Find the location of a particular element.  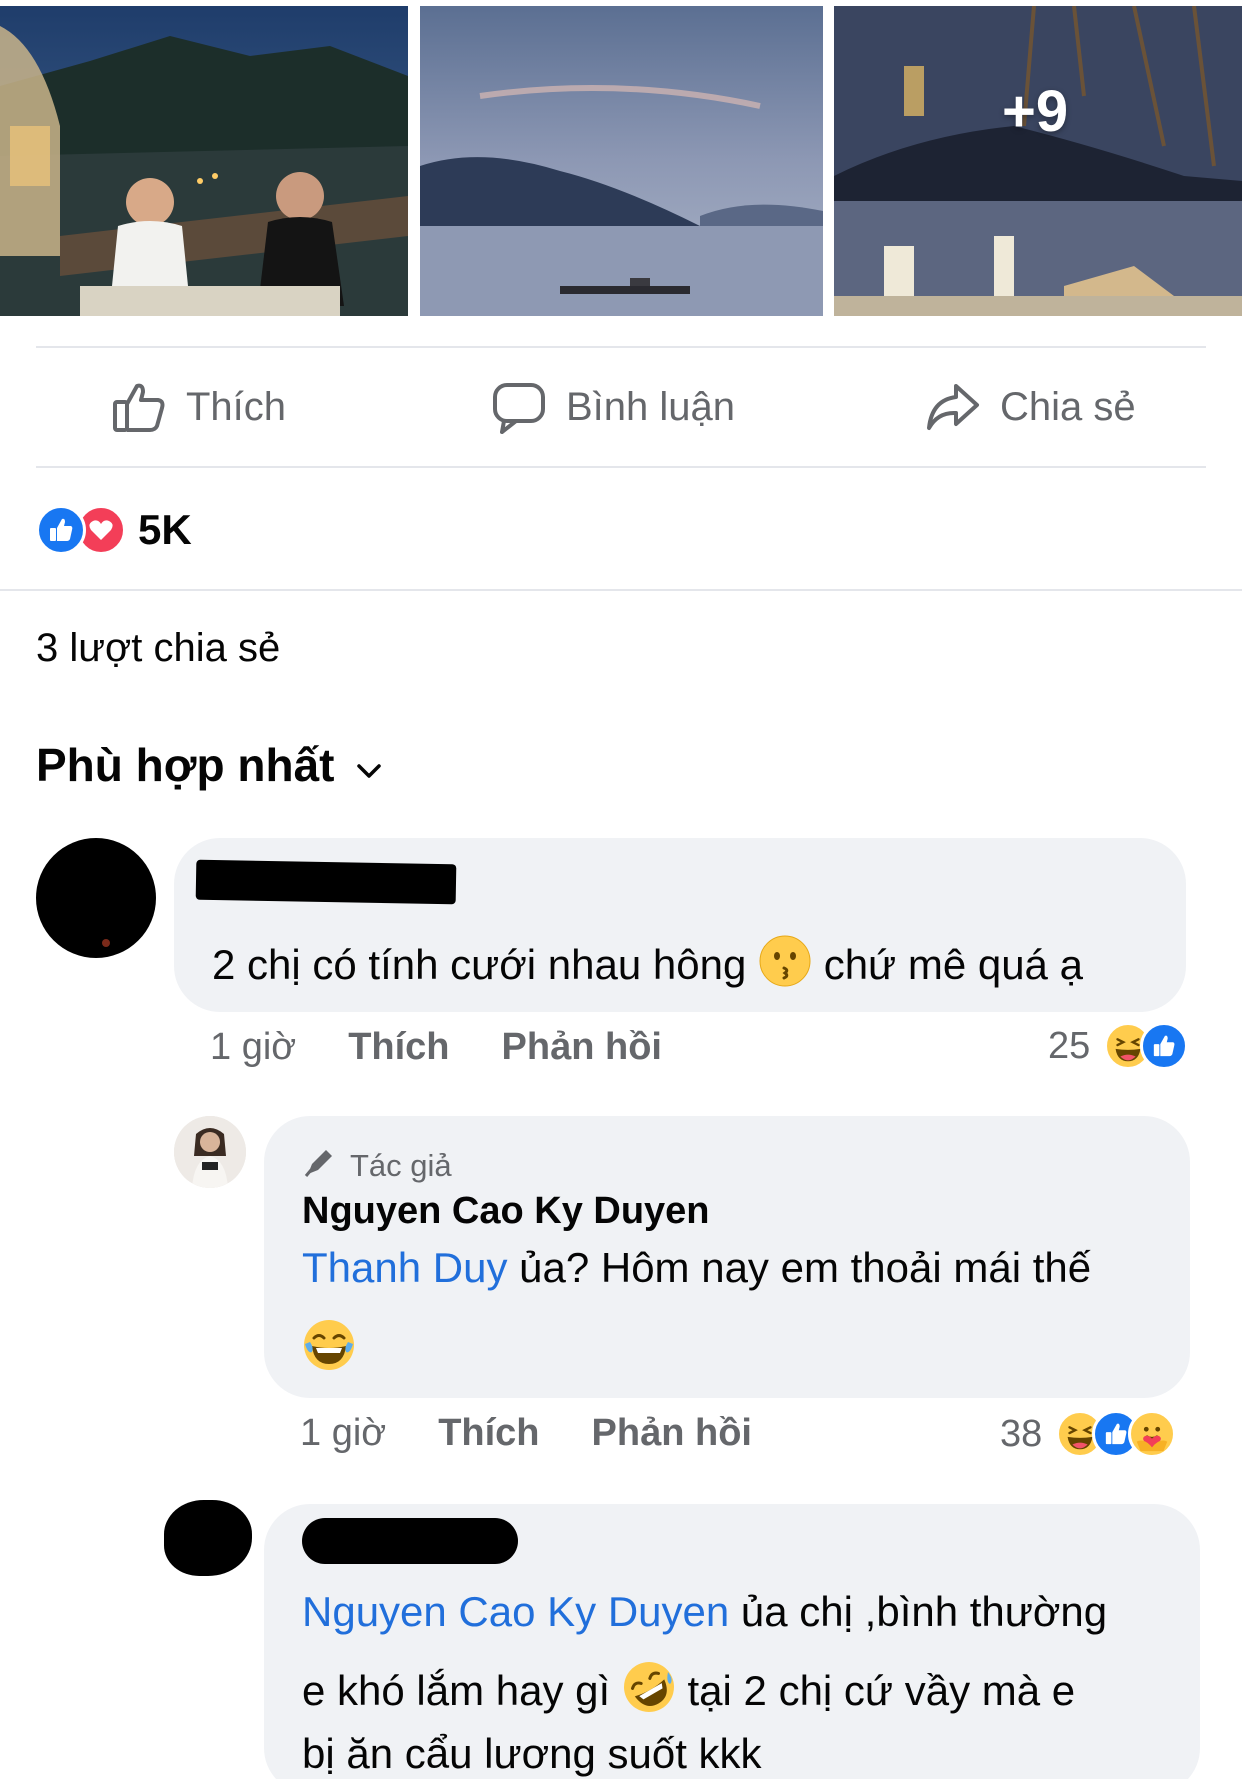

share-label: Chia sẻ is located at coordinates (1068, 406).